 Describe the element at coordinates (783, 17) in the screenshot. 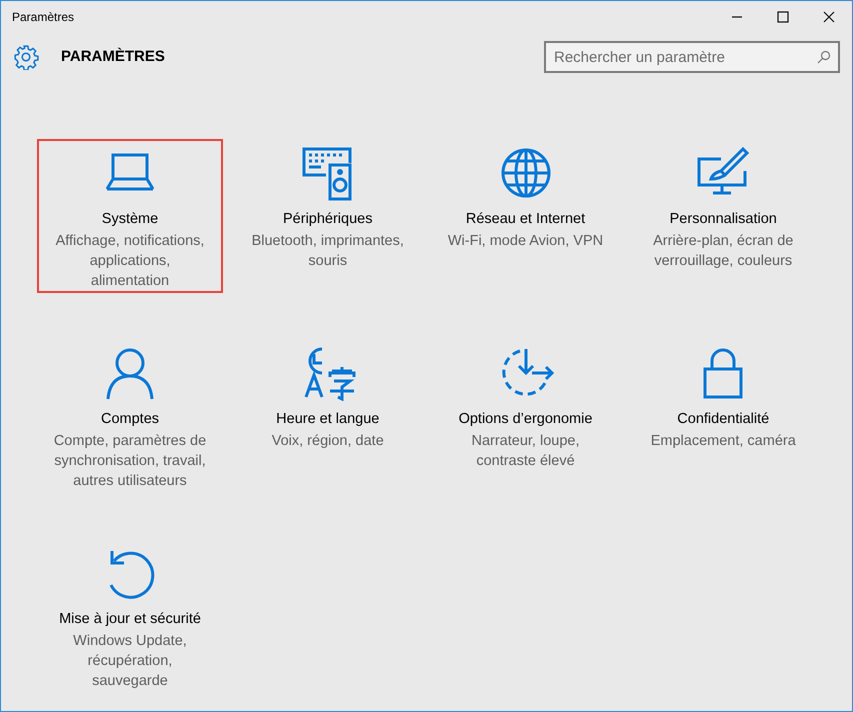

I see `maximize-icon` at that location.